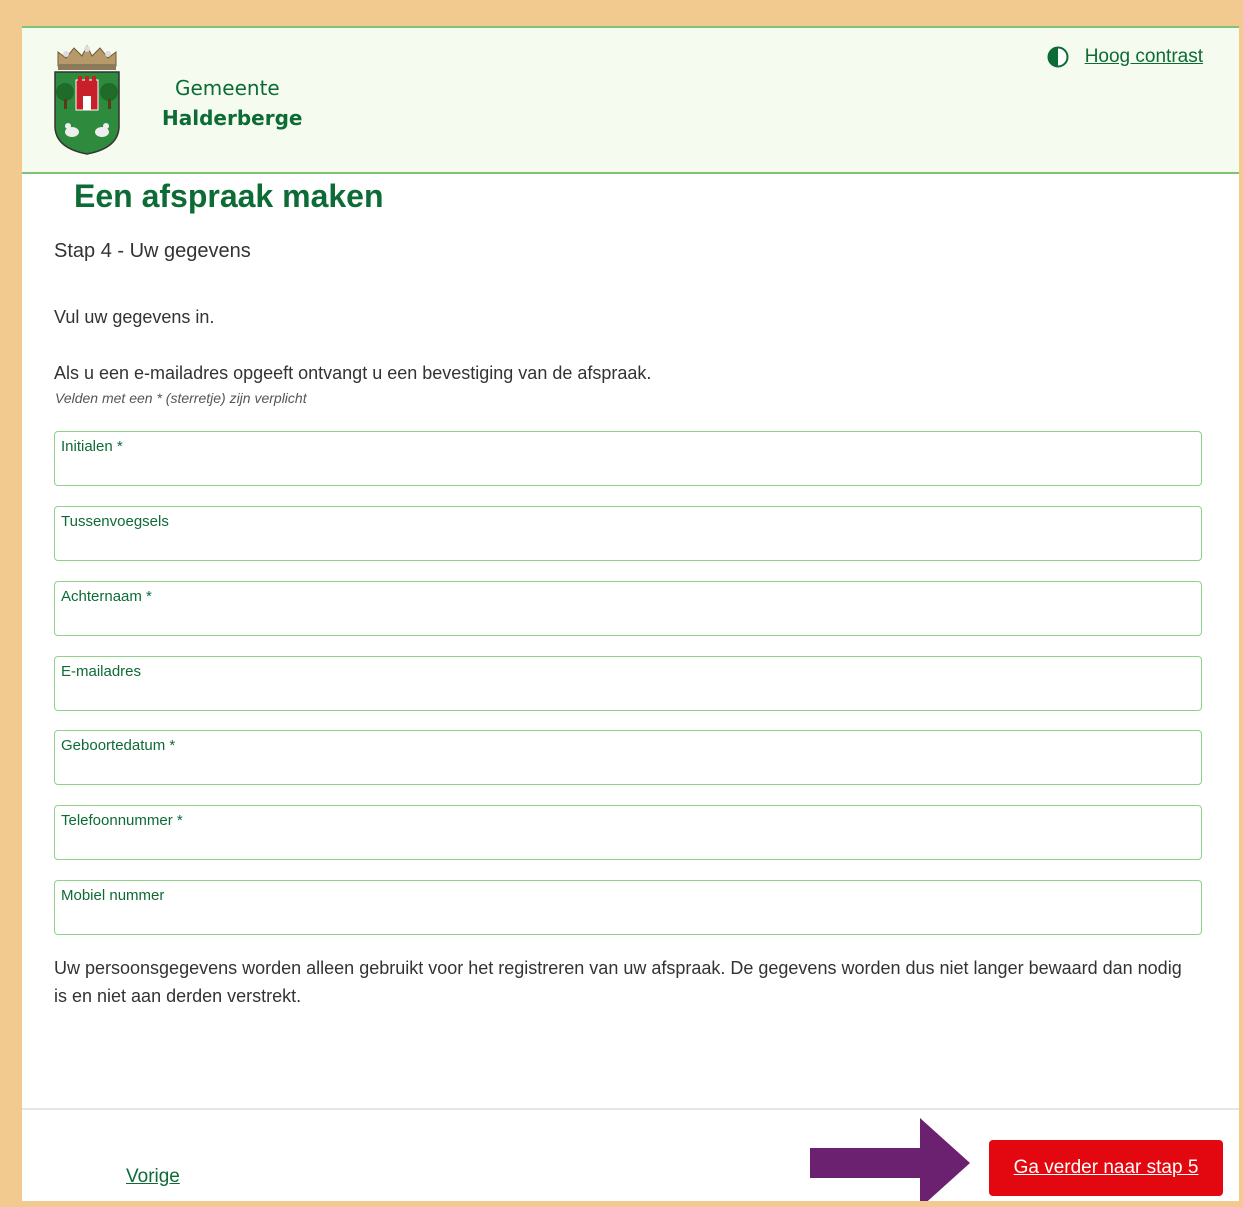 This screenshot has height=1207, width=1243. I want to click on surname-field: Achternaam *, so click(628, 608).